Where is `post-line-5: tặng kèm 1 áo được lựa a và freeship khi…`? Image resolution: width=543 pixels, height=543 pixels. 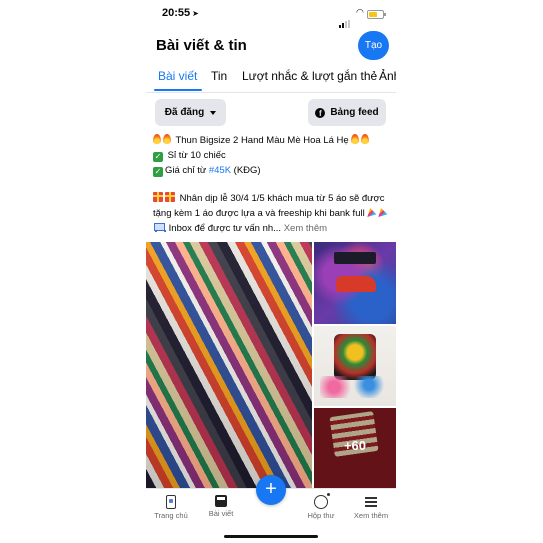
post-line-5: tặng kèm 1 áo được lựa a và freeship khi… is located at coordinates (273, 213).